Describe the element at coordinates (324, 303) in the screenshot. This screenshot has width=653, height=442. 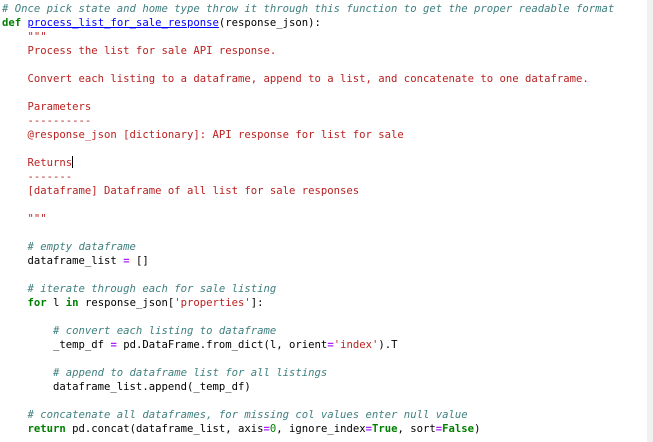
I see `code-line: for l in response_json['properties']:` at that location.